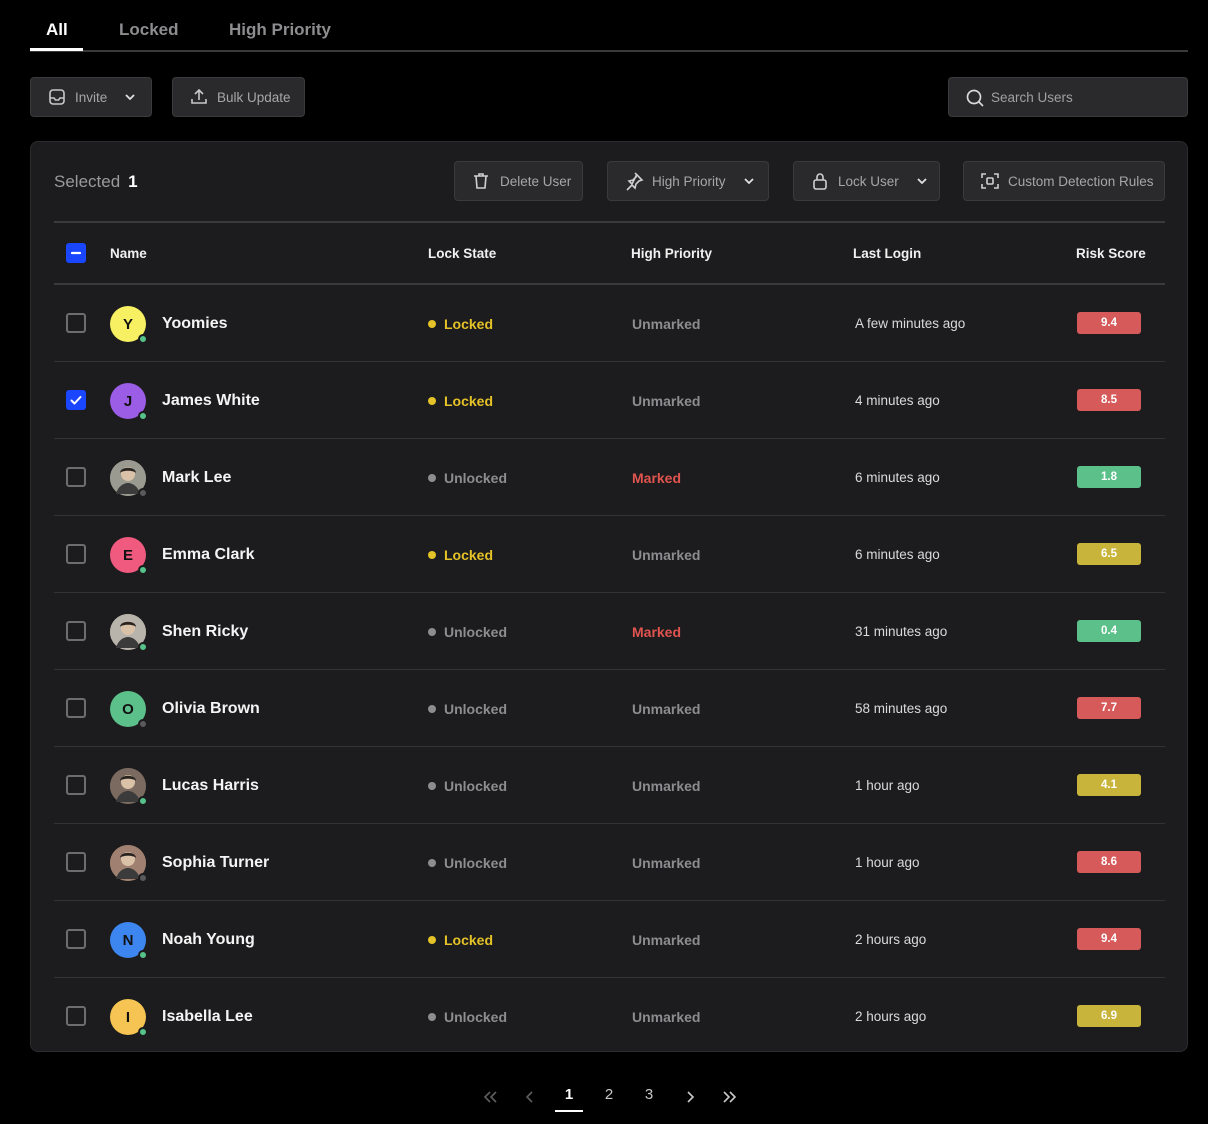  I want to click on table-row: Mark Lee Unlocked Marked 6 minutes ago 1.8, so click(609, 477).